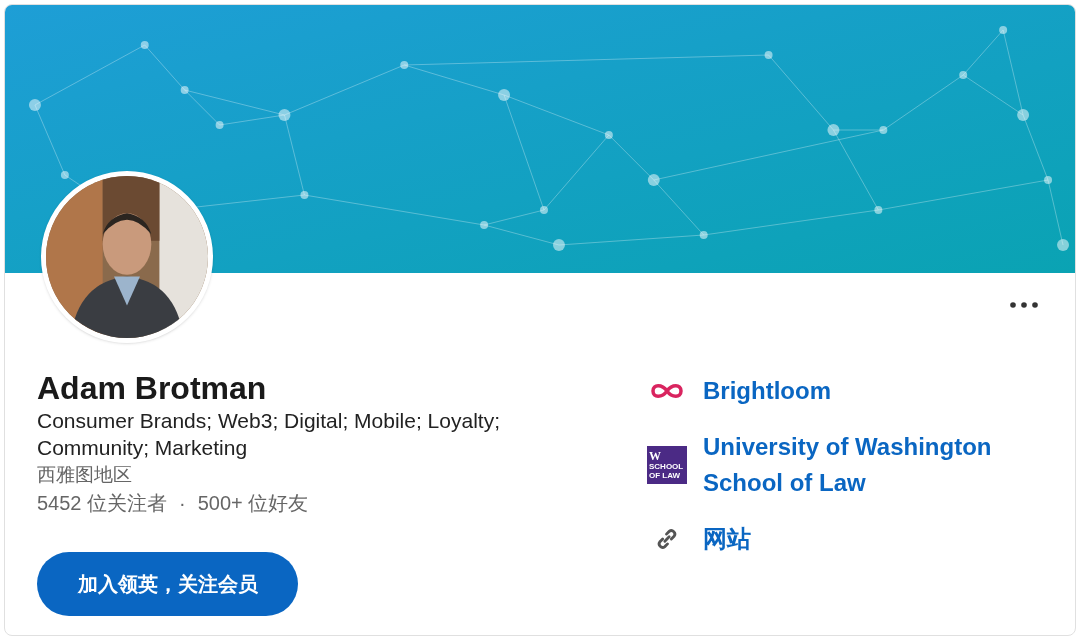 This screenshot has width=1080, height=640. What do you see at coordinates (102, 503) in the screenshot?
I see `follower-count: 5452 位关注者` at bounding box center [102, 503].